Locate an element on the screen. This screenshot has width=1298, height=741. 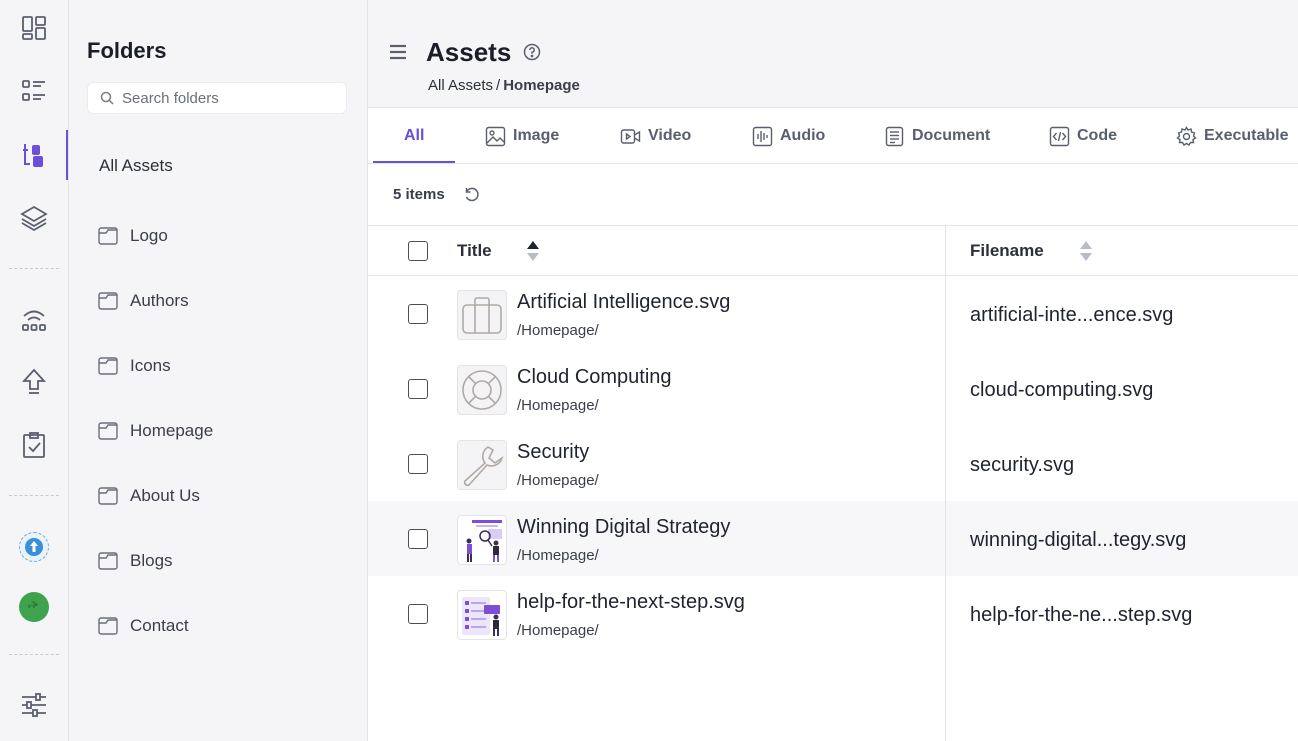
folder-item-authors: Authors is located at coordinates (143, 301).